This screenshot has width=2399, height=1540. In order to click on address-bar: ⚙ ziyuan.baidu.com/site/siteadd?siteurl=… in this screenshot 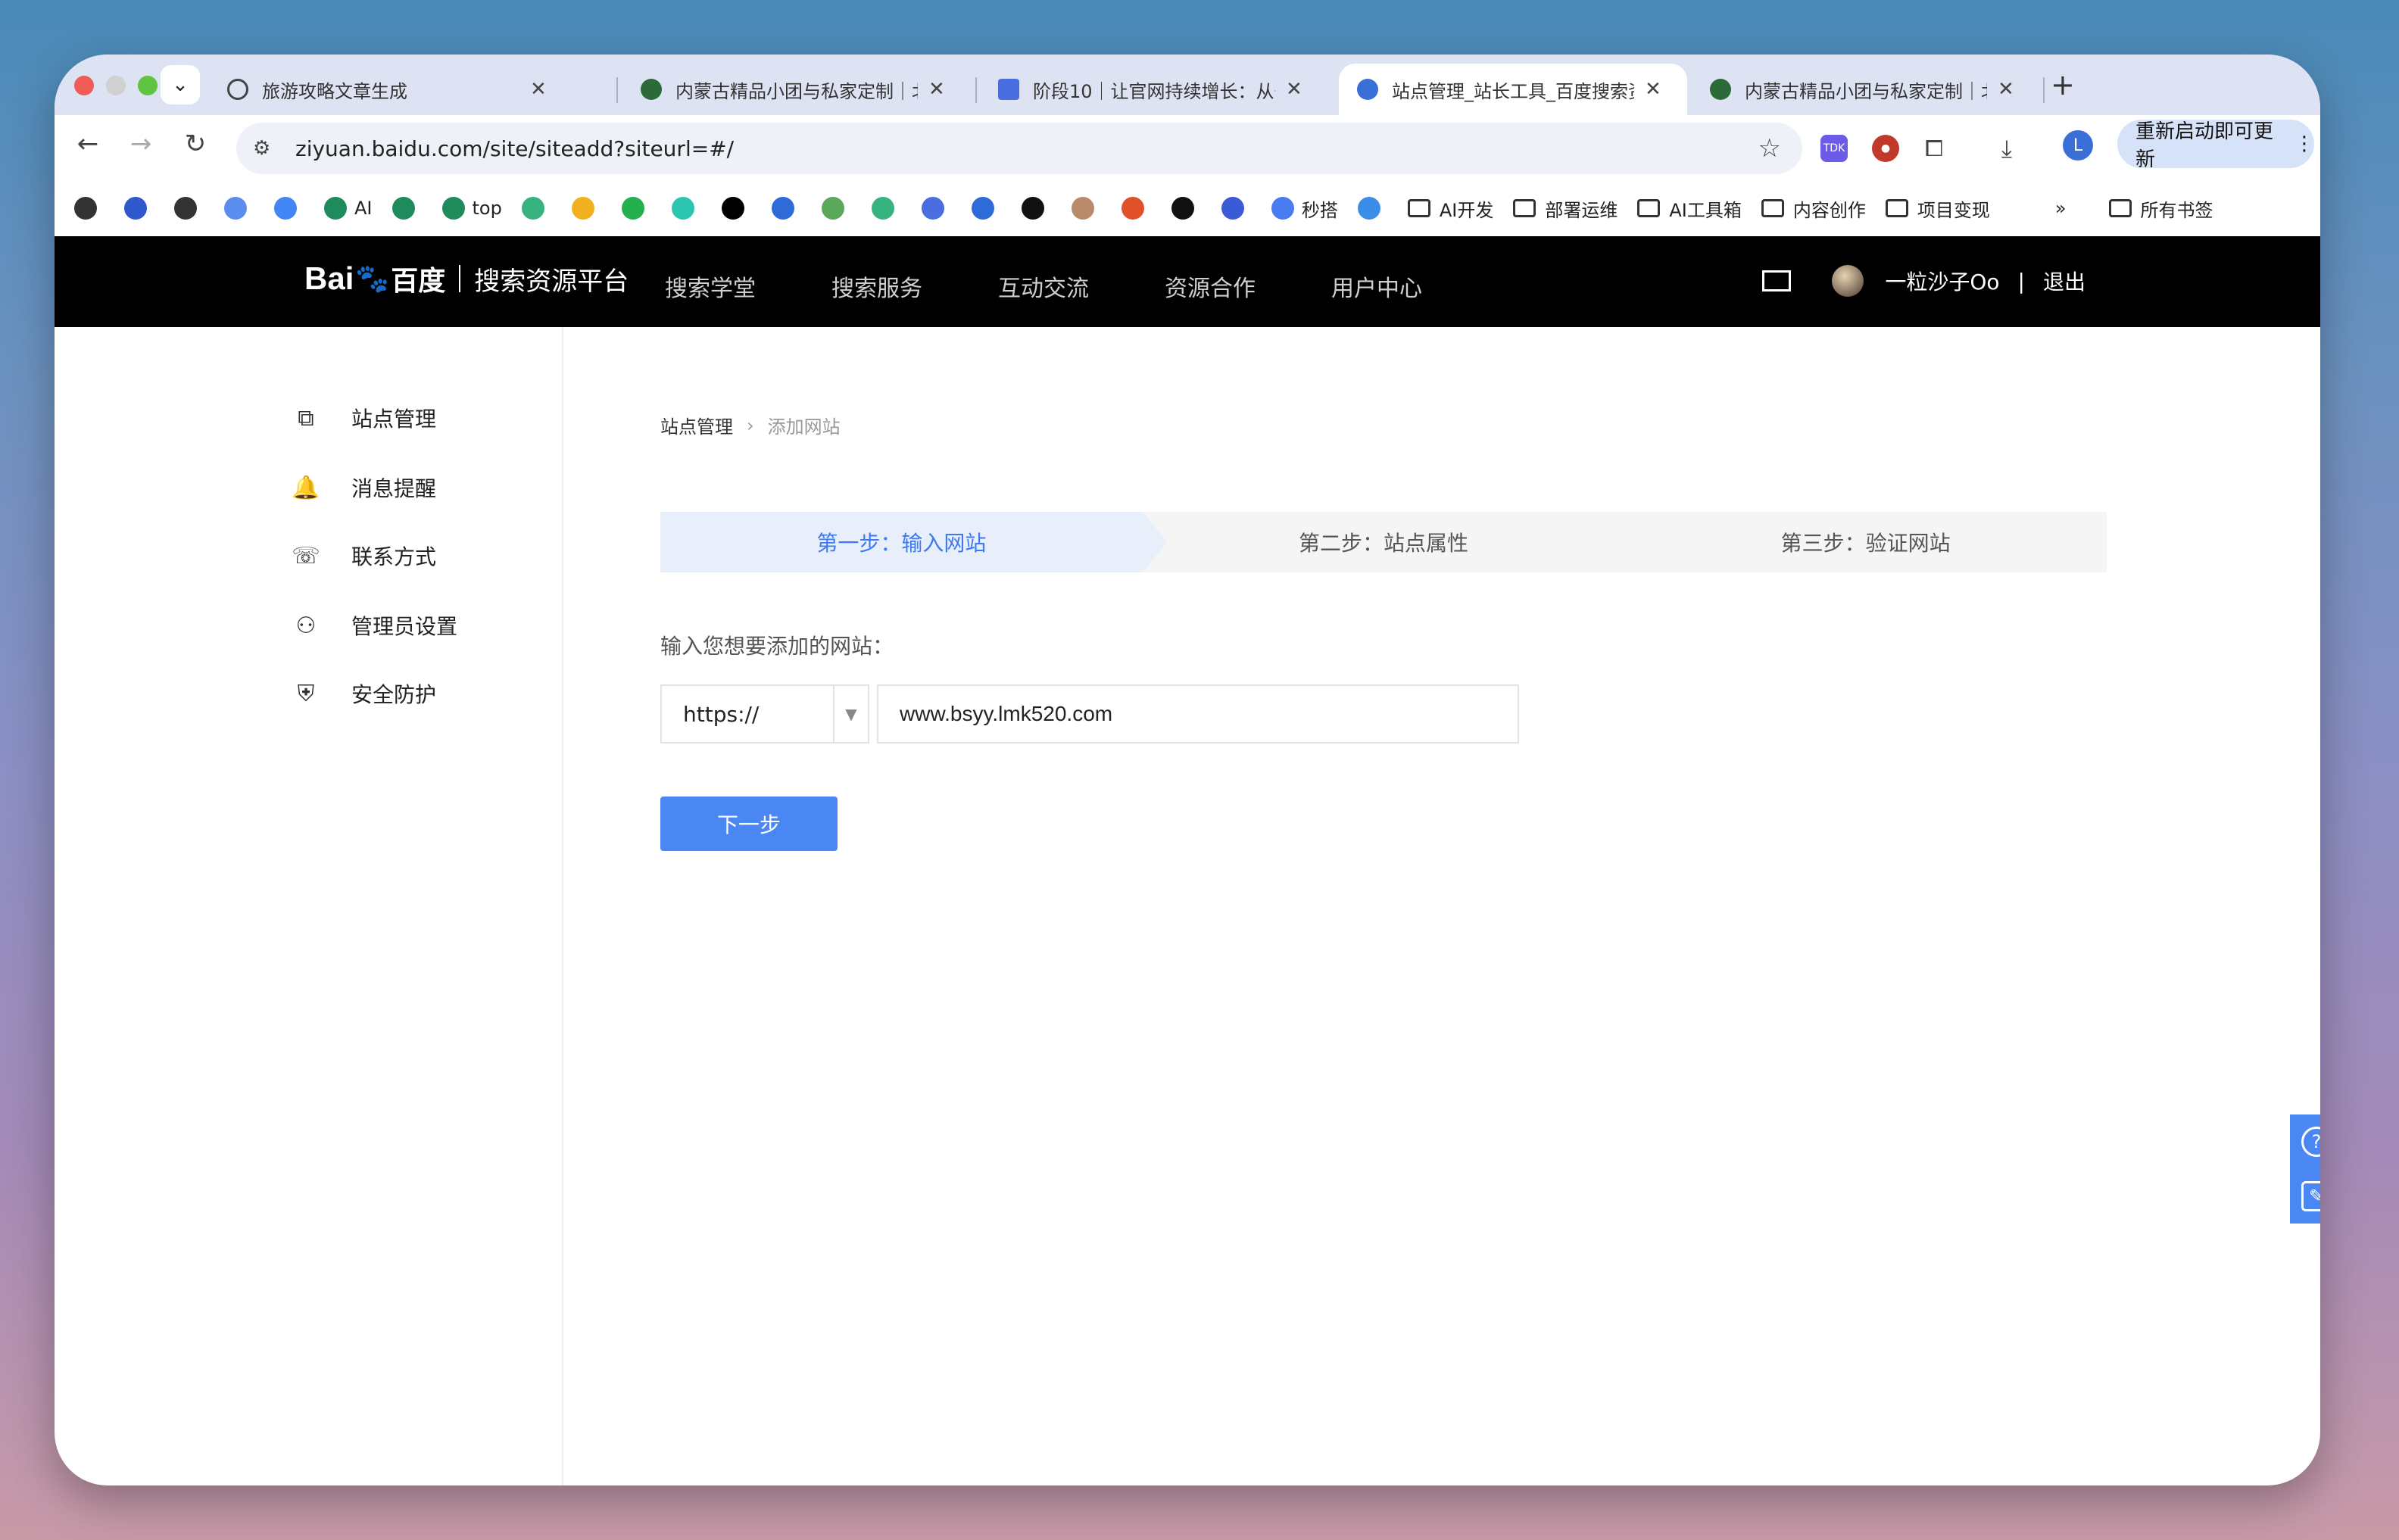, I will do `click(1019, 149)`.